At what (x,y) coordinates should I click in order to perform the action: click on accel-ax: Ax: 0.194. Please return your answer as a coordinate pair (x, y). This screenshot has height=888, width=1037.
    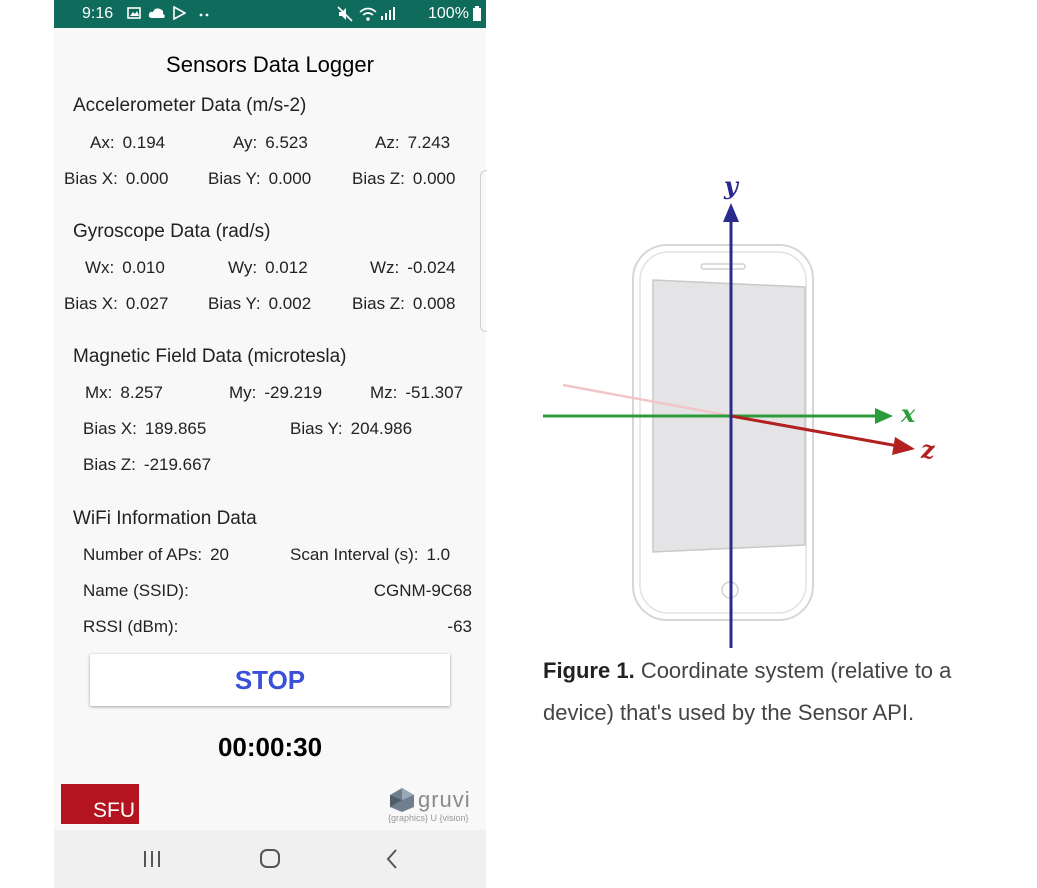
    Looking at the image, I should click on (127, 143).